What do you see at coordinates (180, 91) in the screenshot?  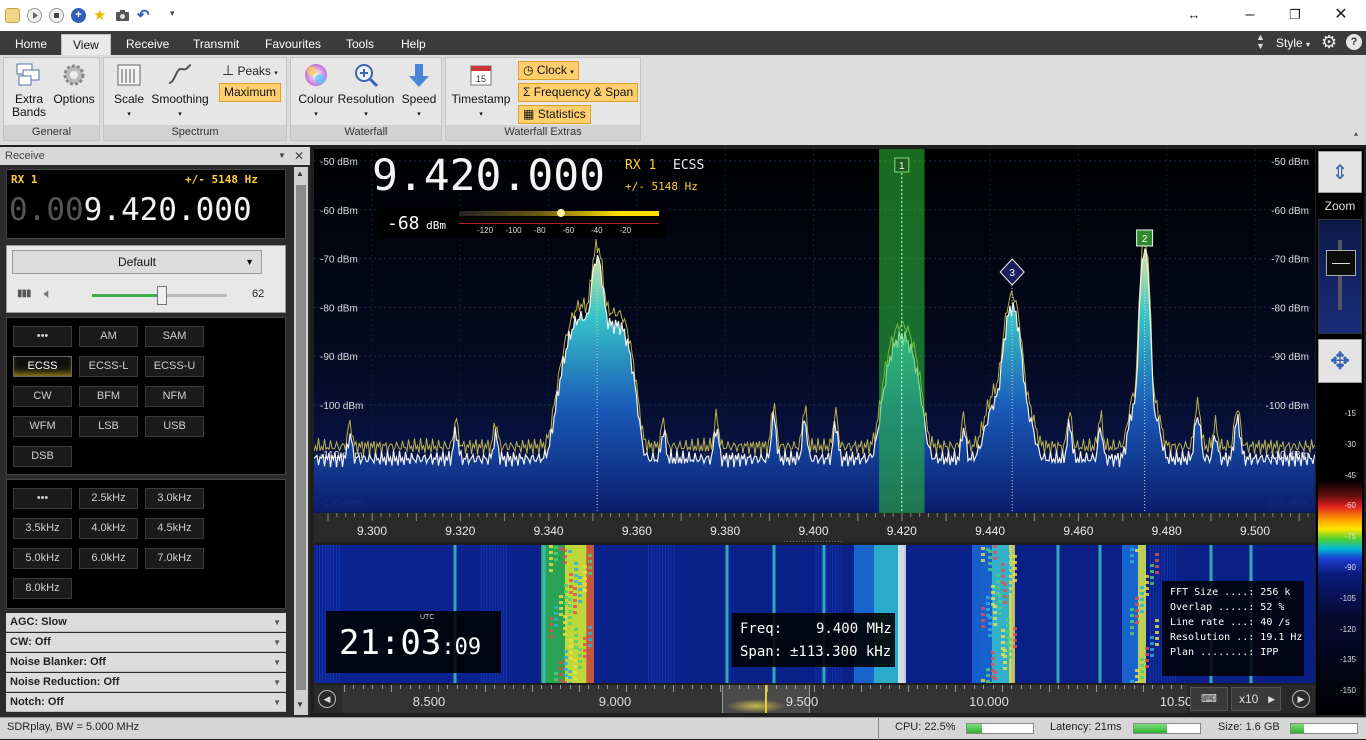 I see `smoothing-button: Smoothing ▾` at bounding box center [180, 91].